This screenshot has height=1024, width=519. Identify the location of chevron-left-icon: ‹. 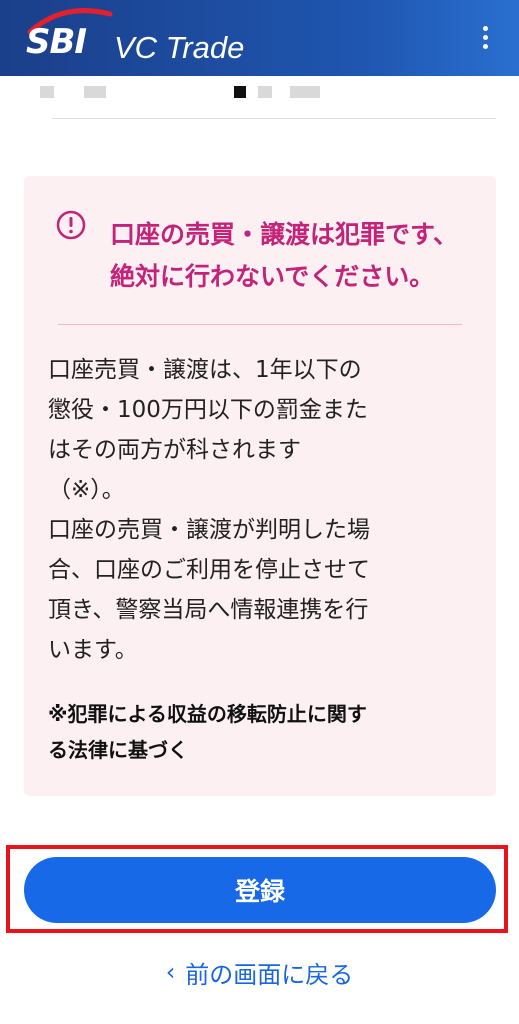
(170, 972).